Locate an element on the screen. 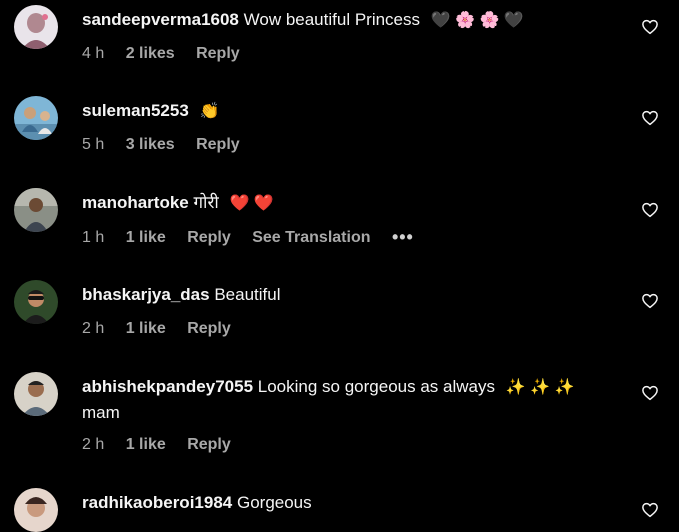 The image size is (679, 532). comment-emojis: 👏 is located at coordinates (209, 111).